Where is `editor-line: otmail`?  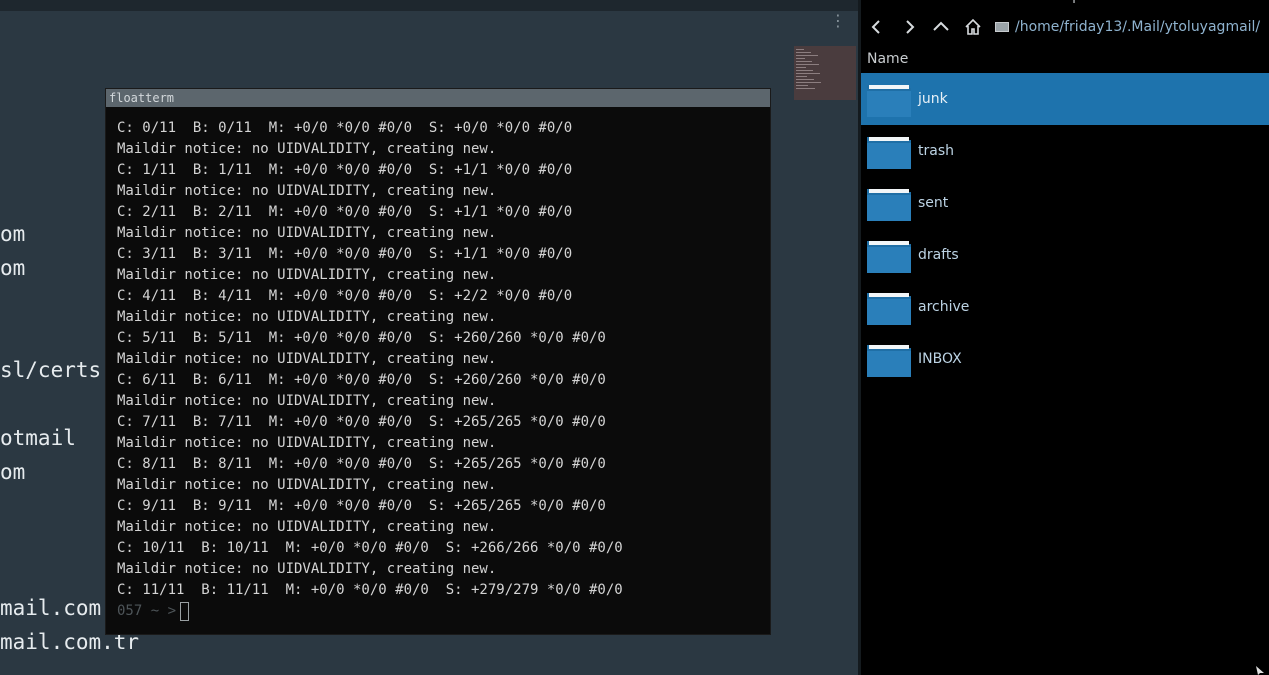 editor-line: otmail is located at coordinates (38, 438).